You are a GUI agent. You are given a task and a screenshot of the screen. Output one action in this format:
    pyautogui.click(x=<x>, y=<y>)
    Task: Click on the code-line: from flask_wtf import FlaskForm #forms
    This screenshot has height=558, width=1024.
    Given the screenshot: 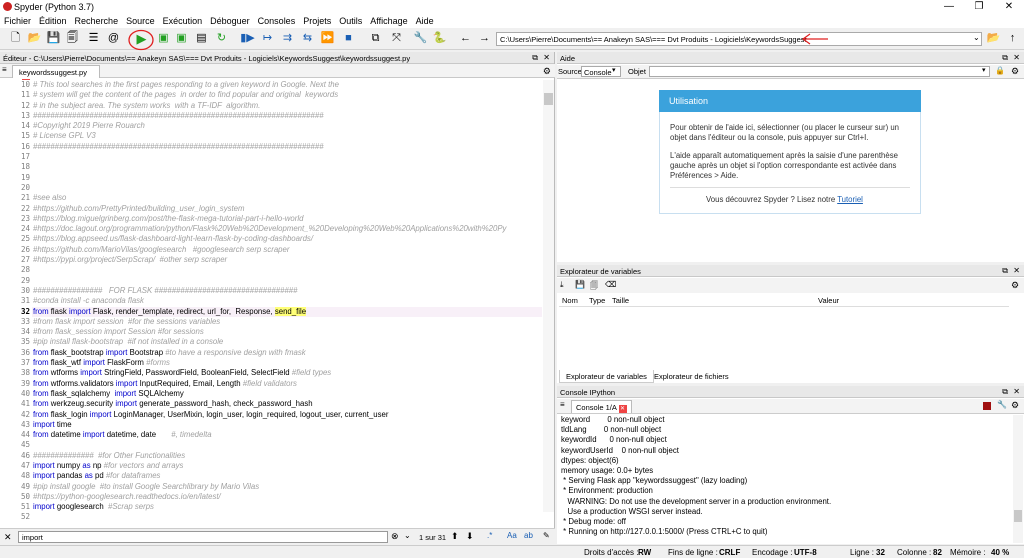 What is the action you would take?
    pyautogui.click(x=287, y=363)
    